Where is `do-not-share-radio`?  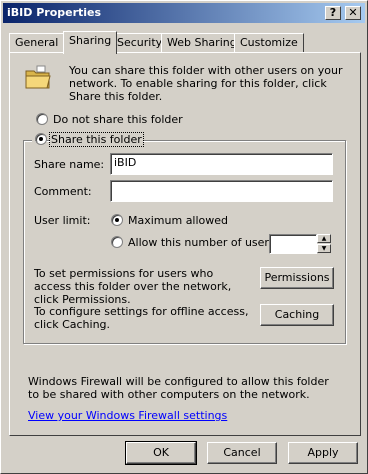 do-not-share-radio is located at coordinates (42, 119).